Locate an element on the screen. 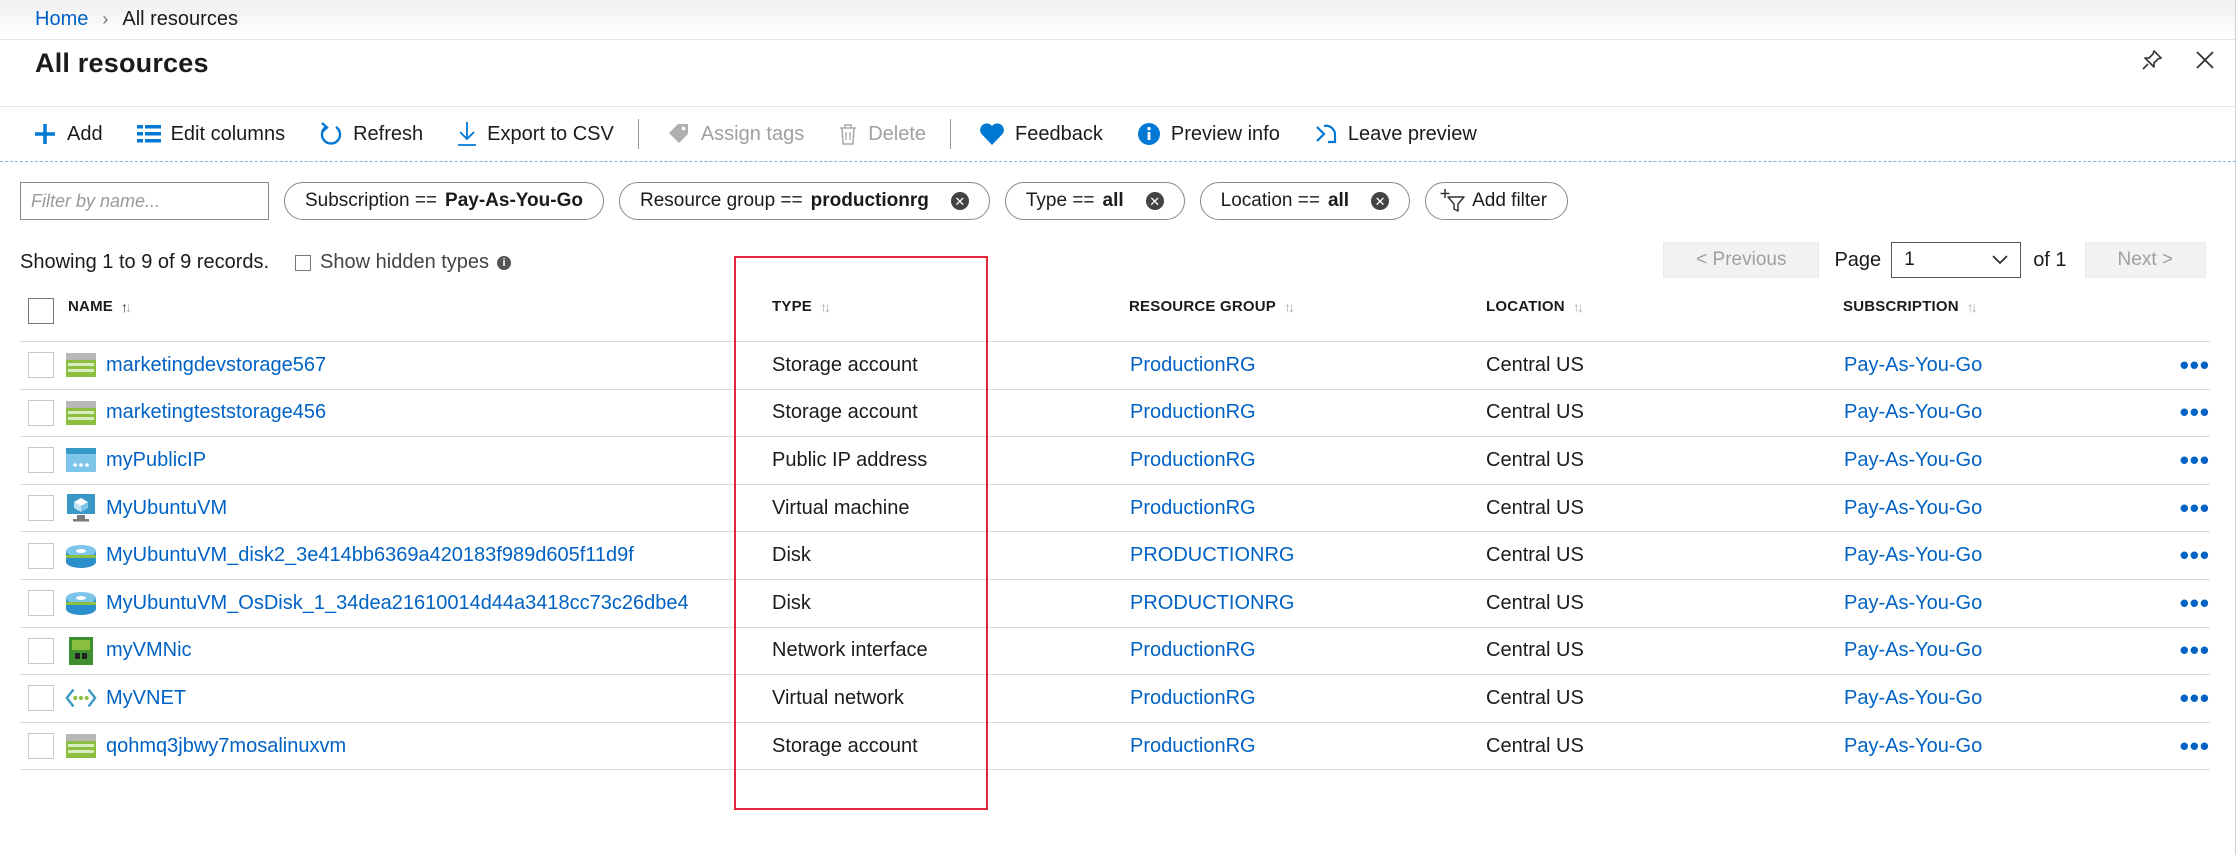 This screenshot has width=2236, height=855. column-header-subscription: SUBSCRIPTION ↑↓ is located at coordinates (1910, 306).